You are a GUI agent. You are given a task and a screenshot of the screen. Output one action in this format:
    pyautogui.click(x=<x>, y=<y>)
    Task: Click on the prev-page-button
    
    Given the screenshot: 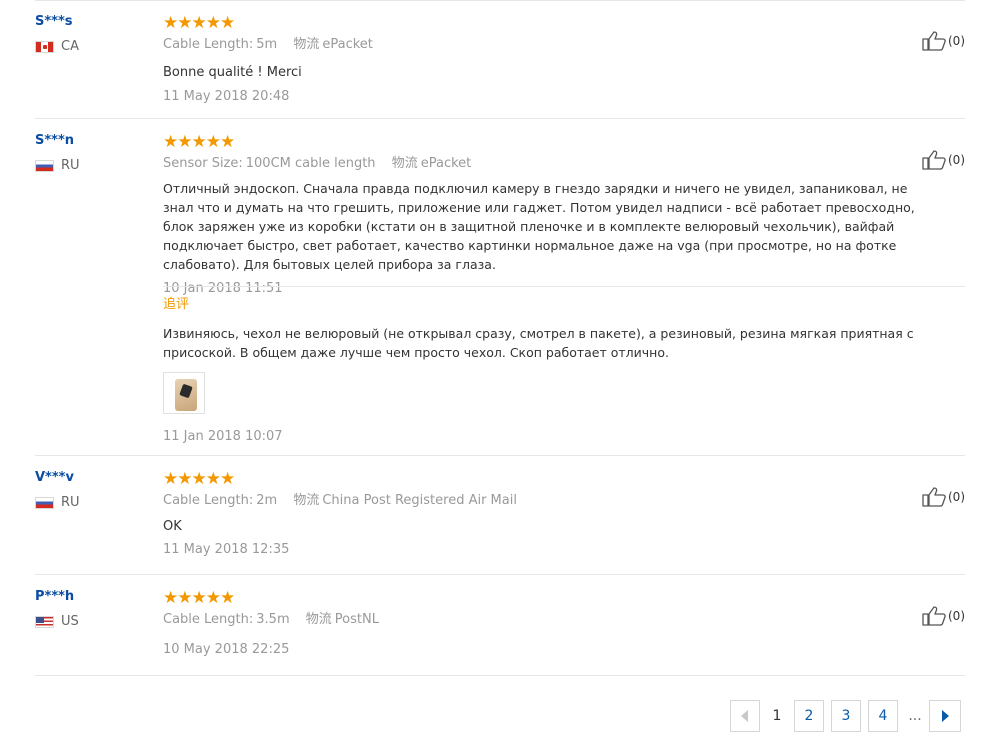 What is the action you would take?
    pyautogui.click(x=745, y=716)
    